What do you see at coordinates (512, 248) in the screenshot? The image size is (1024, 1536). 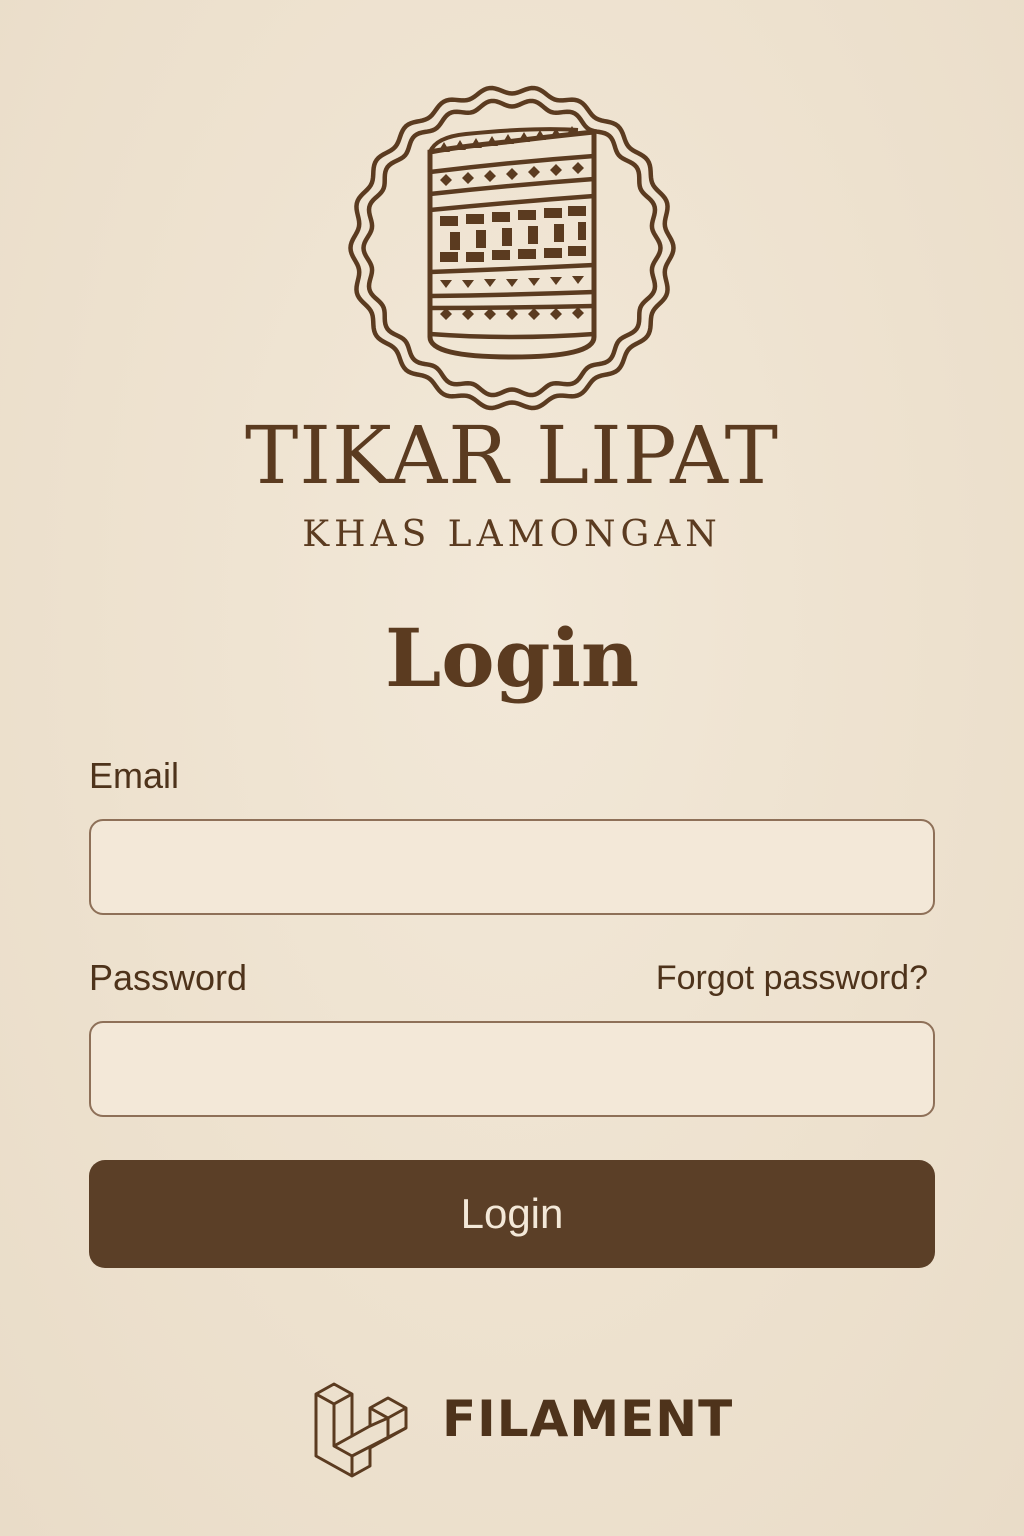 I see `folded-mat-emblem-icon` at bounding box center [512, 248].